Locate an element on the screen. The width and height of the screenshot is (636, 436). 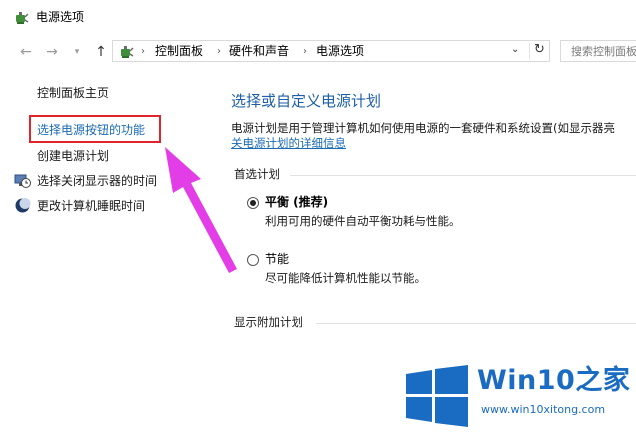
balanced-plan-name: 平衡 (推荐) is located at coordinates (296, 202).